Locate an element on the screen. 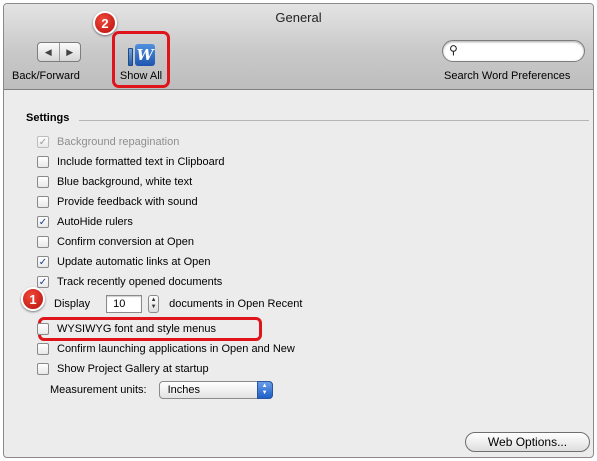 The width and height of the screenshot is (597, 461). option-formatted-clipboard: Include formatted text in Clipboard is located at coordinates (131, 162).